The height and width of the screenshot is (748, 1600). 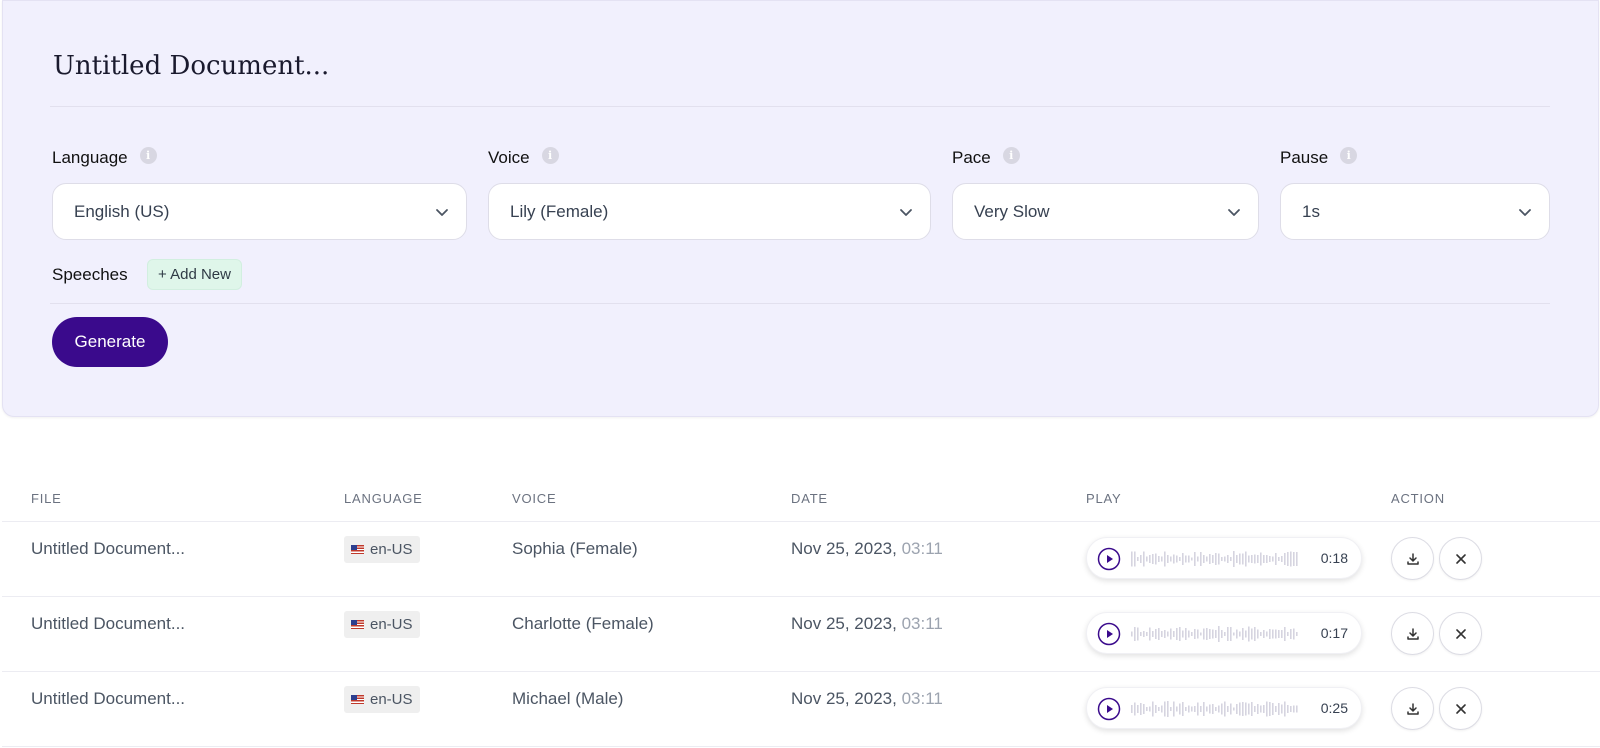 I want to click on column-header-voice: VOICE, so click(x=534, y=498).